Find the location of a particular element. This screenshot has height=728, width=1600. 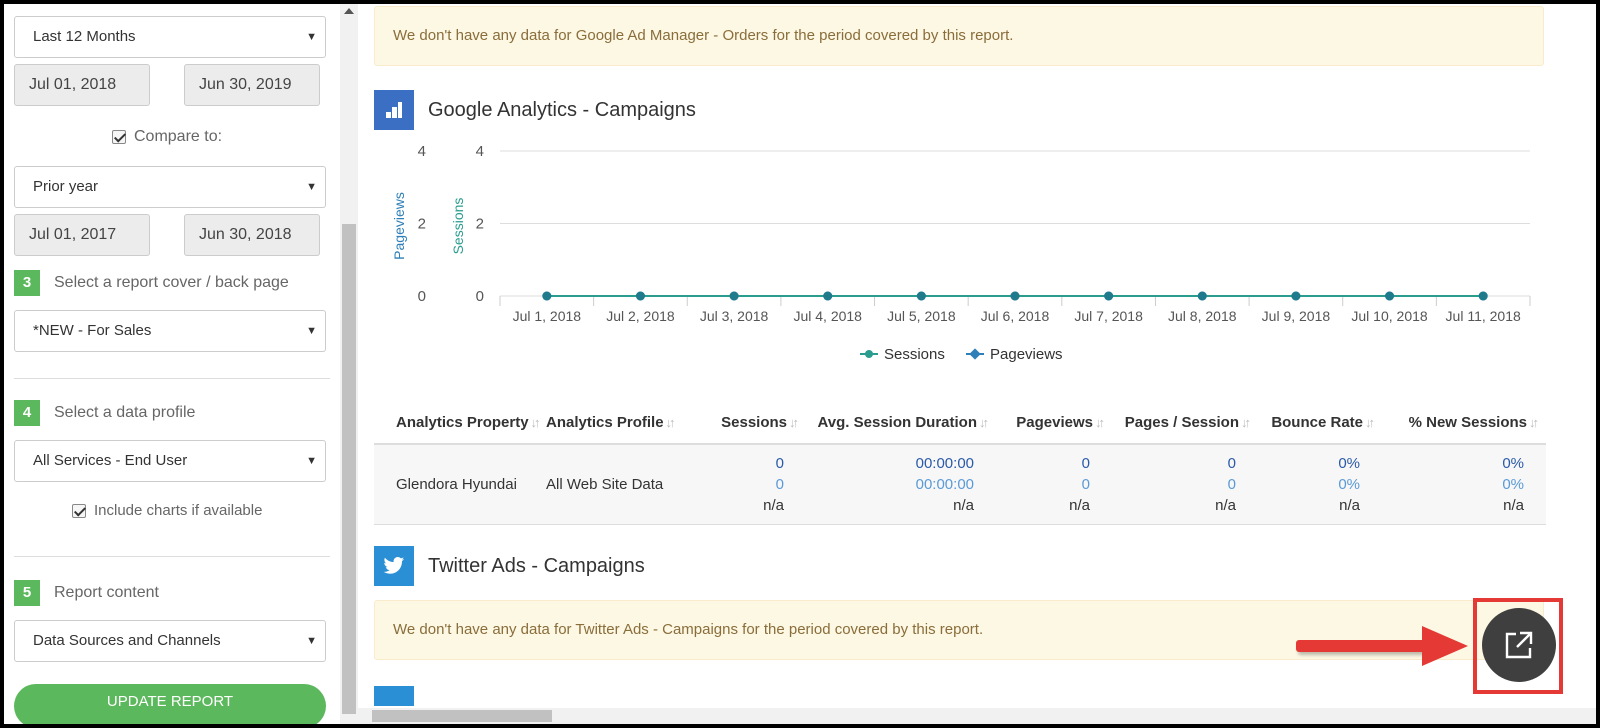

step-label: Select a report cover / back page is located at coordinates (171, 282).